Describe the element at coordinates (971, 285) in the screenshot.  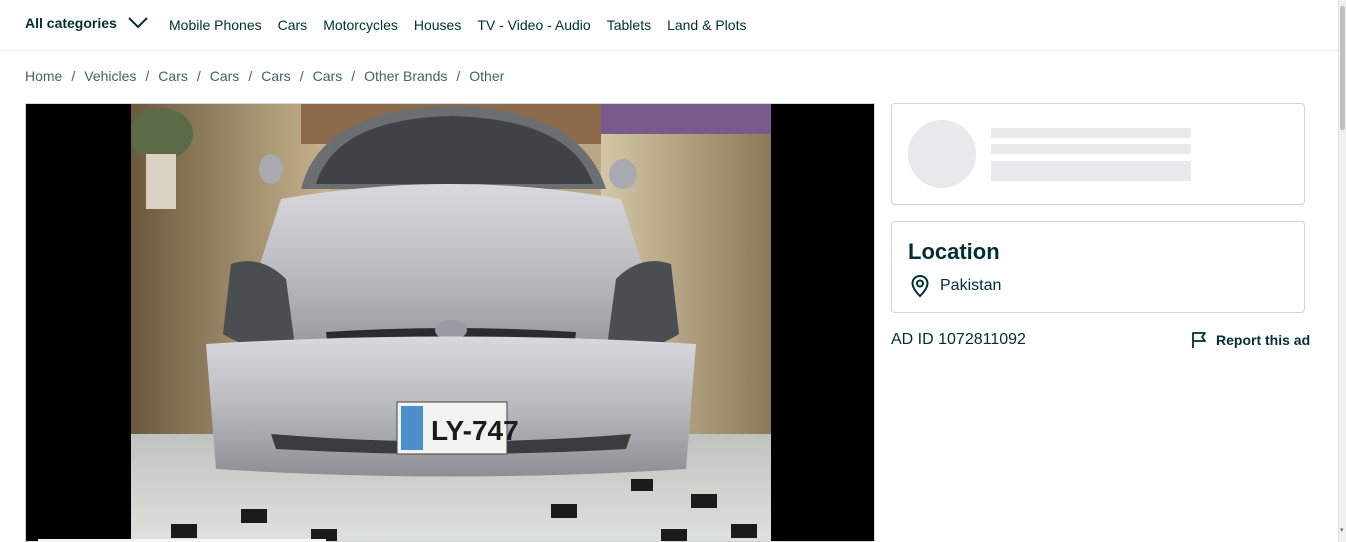
I see `location-value: Pakistan` at that location.